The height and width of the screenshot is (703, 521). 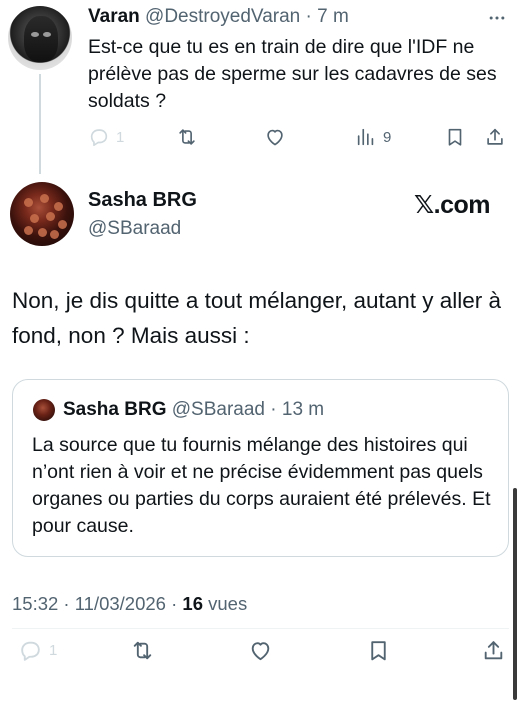 What do you see at coordinates (225, 603) in the screenshot?
I see `views-label: vues` at bounding box center [225, 603].